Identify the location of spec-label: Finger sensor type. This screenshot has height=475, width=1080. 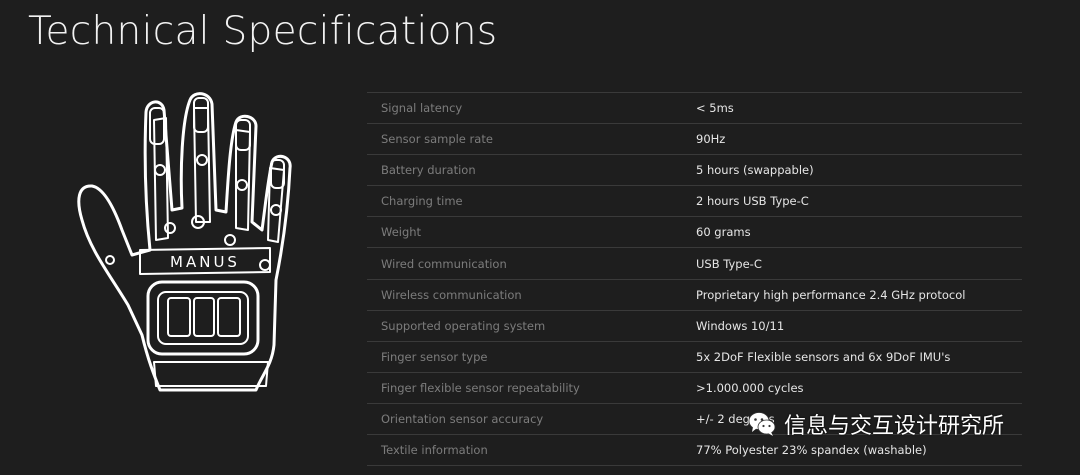
(434, 356).